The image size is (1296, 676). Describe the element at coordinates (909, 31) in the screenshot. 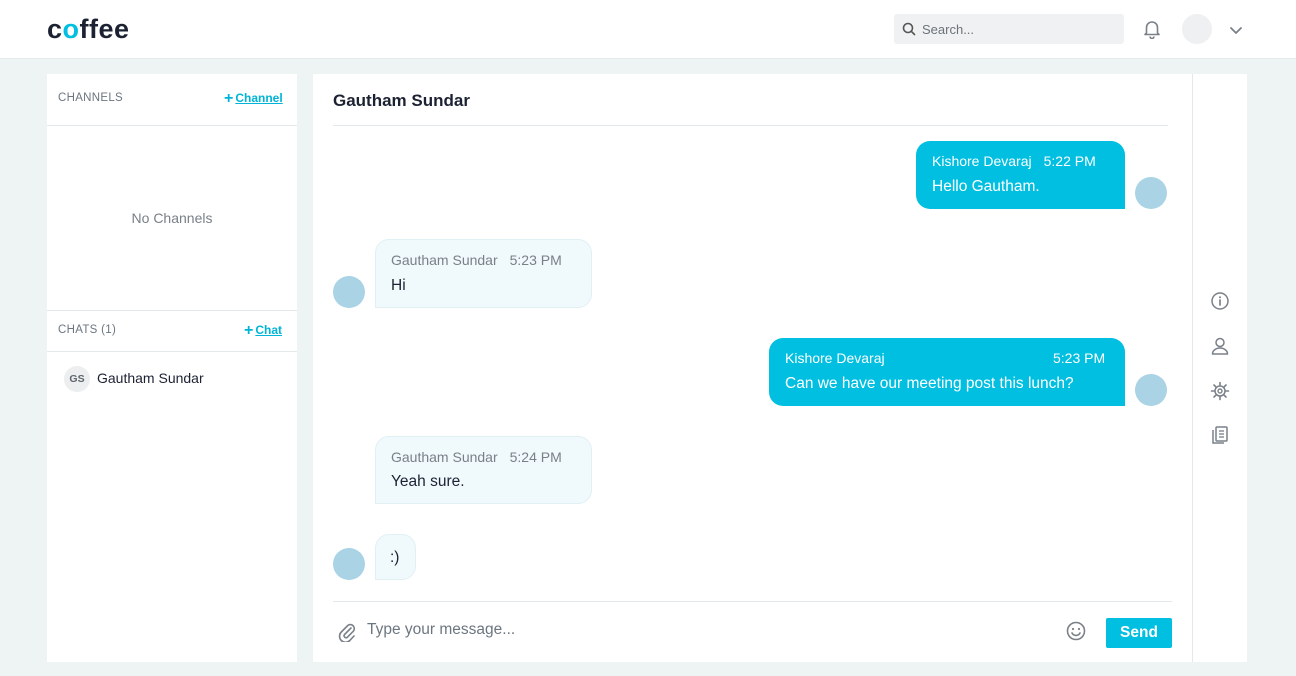

I see `search-icon` at that location.